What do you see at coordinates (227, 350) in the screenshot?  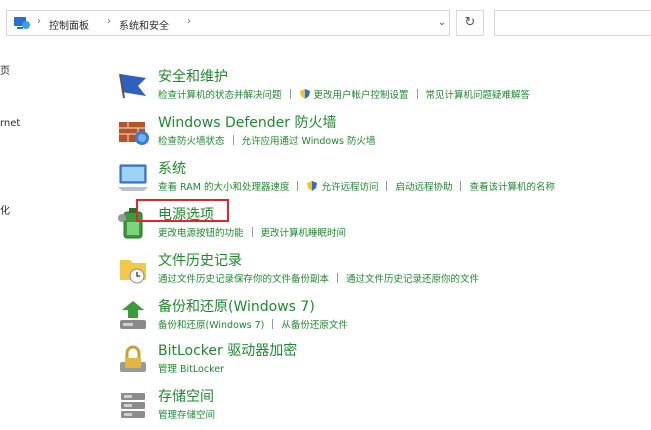 I see `section-title: BitLocker 驱动器加密` at bounding box center [227, 350].